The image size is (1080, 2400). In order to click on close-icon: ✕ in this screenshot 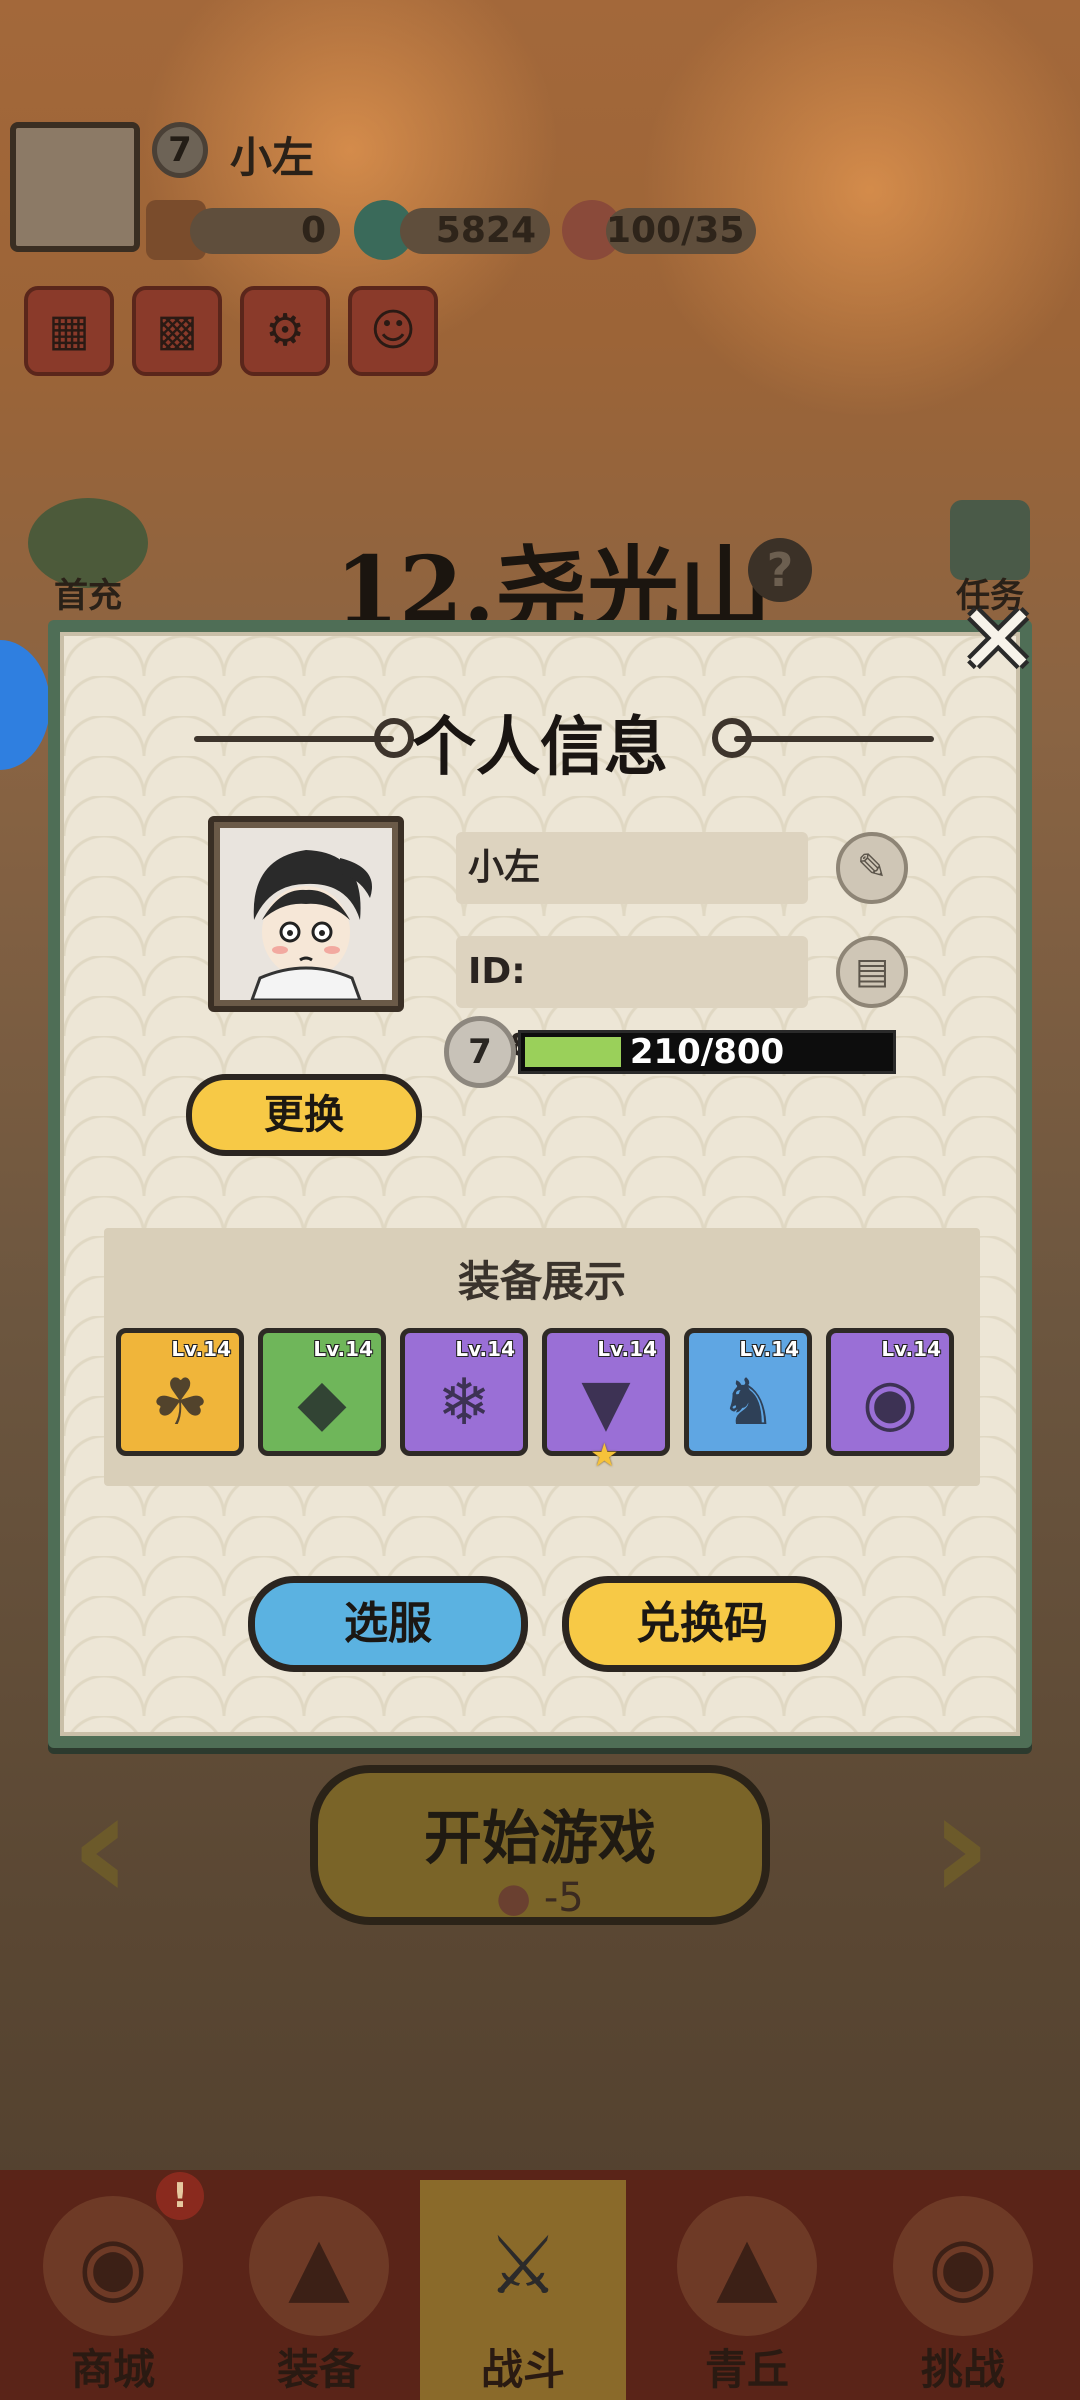, I will do `click(998, 640)`.